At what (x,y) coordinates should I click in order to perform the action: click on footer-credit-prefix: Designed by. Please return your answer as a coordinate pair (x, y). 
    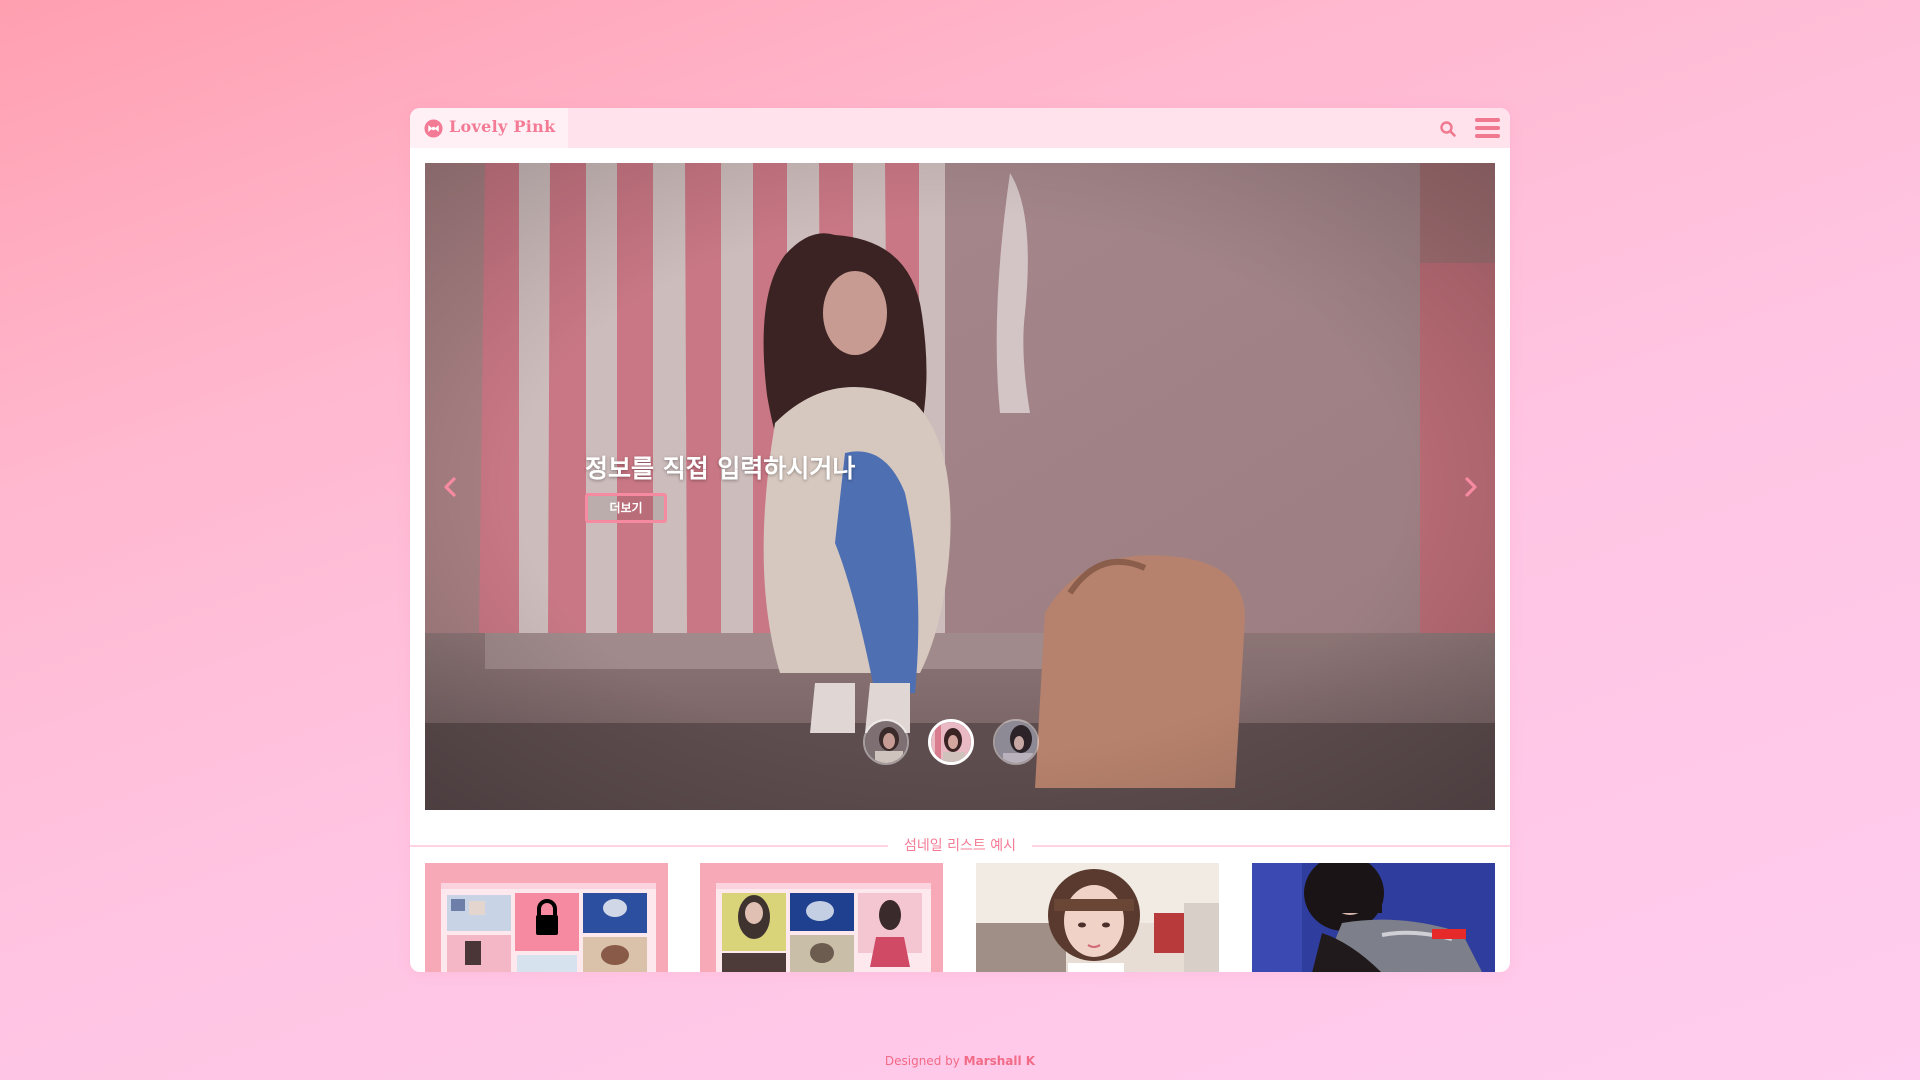
    Looking at the image, I should click on (924, 1061).